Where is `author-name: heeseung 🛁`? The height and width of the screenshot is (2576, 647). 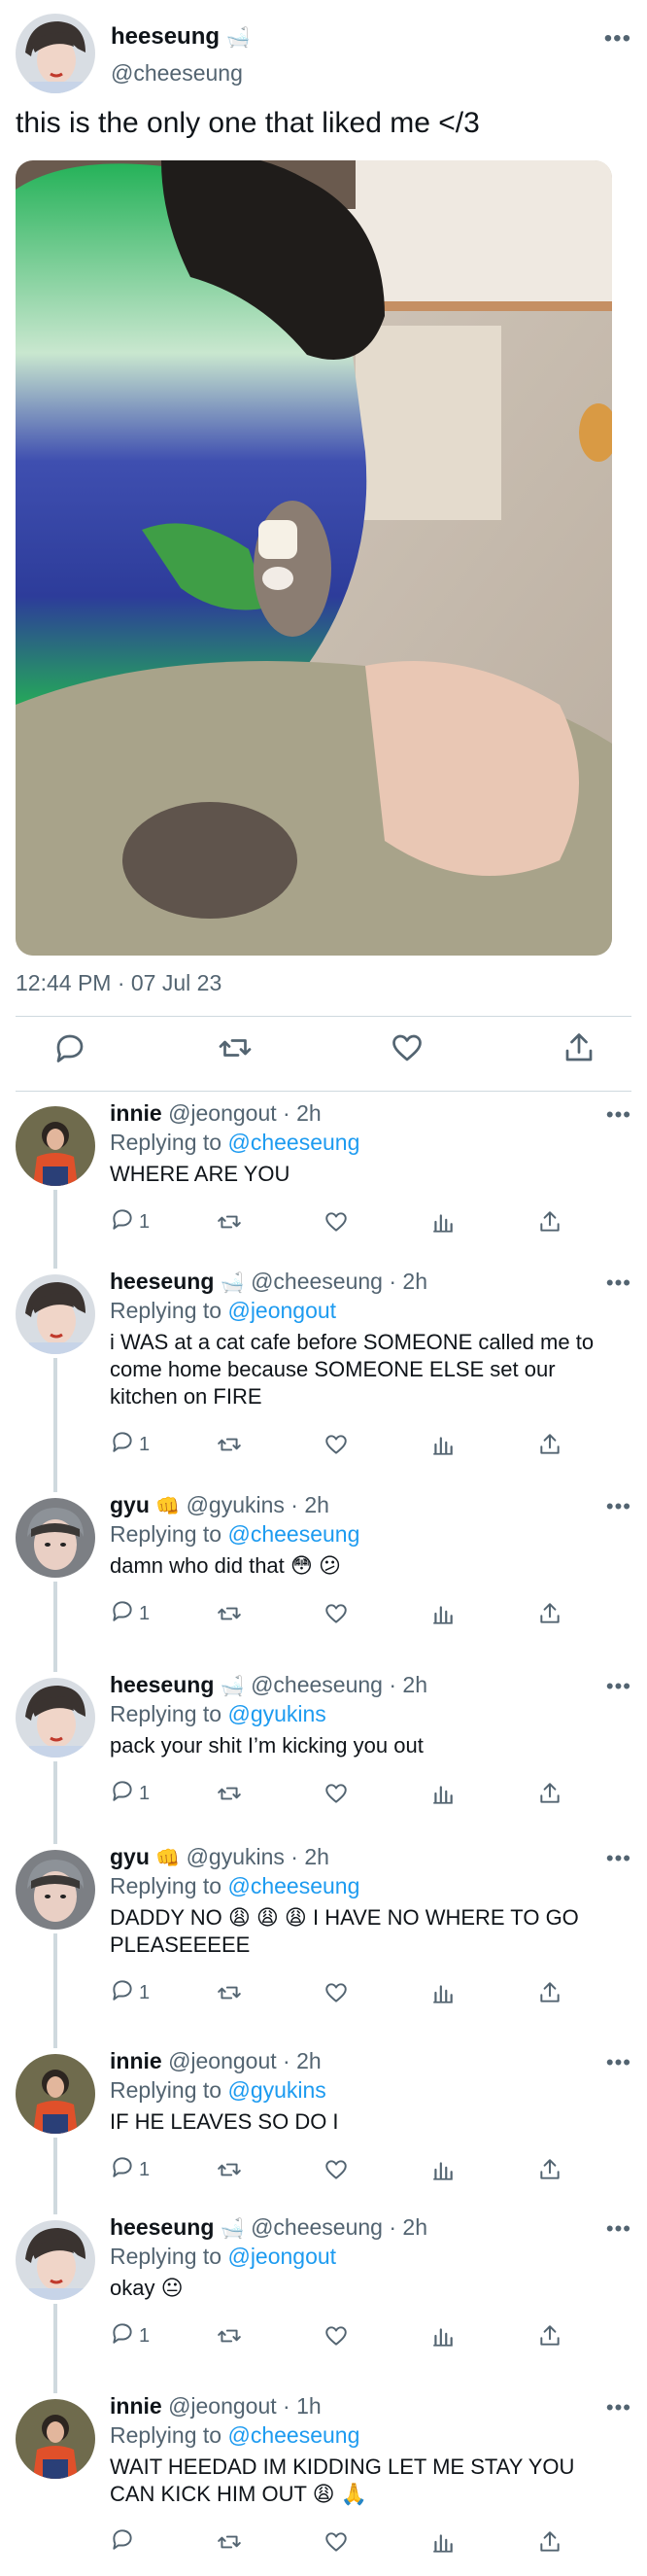 author-name: heeseung 🛁 is located at coordinates (181, 37).